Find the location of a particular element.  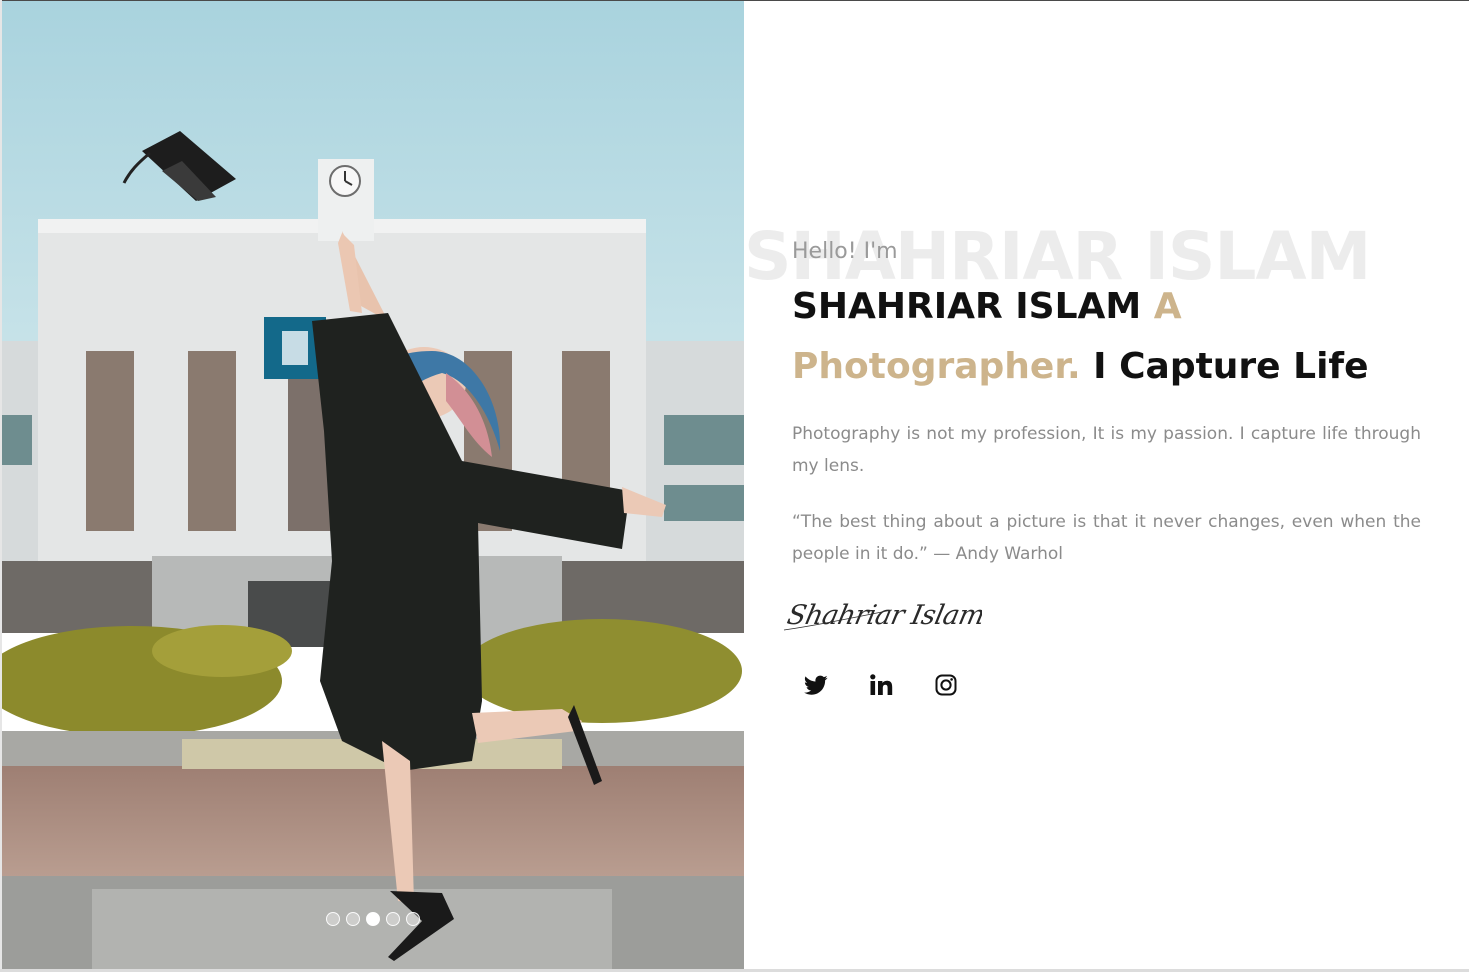

instagram-icon is located at coordinates (946, 687).